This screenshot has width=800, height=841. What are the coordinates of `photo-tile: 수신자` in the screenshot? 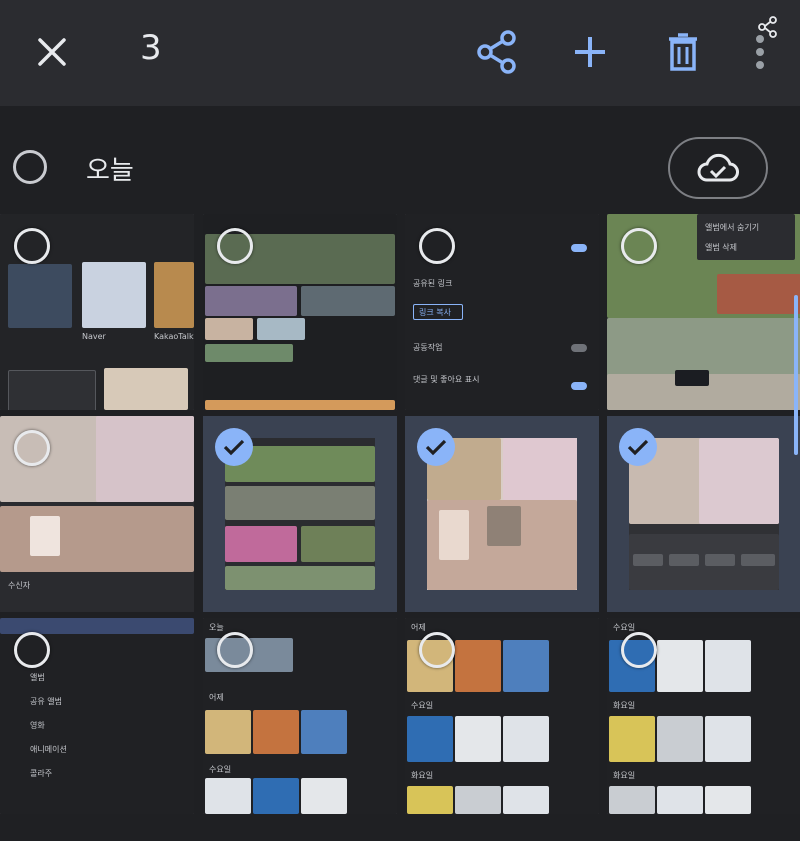 It's located at (97, 514).